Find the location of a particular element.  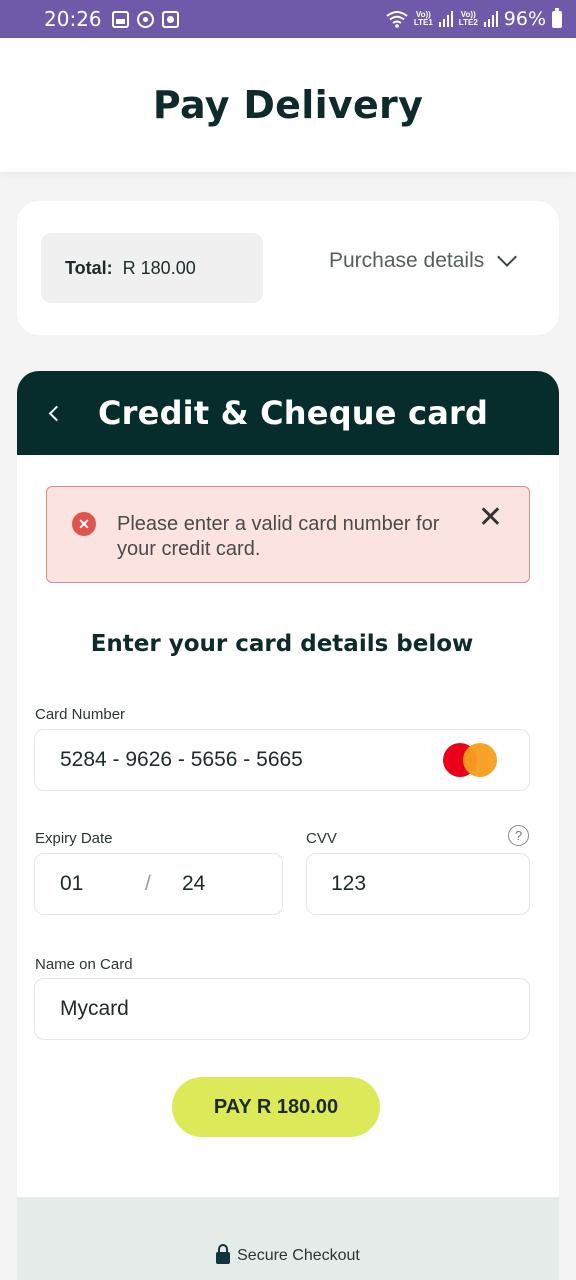

name-on-card-label: Name on Card is located at coordinates (84, 964).